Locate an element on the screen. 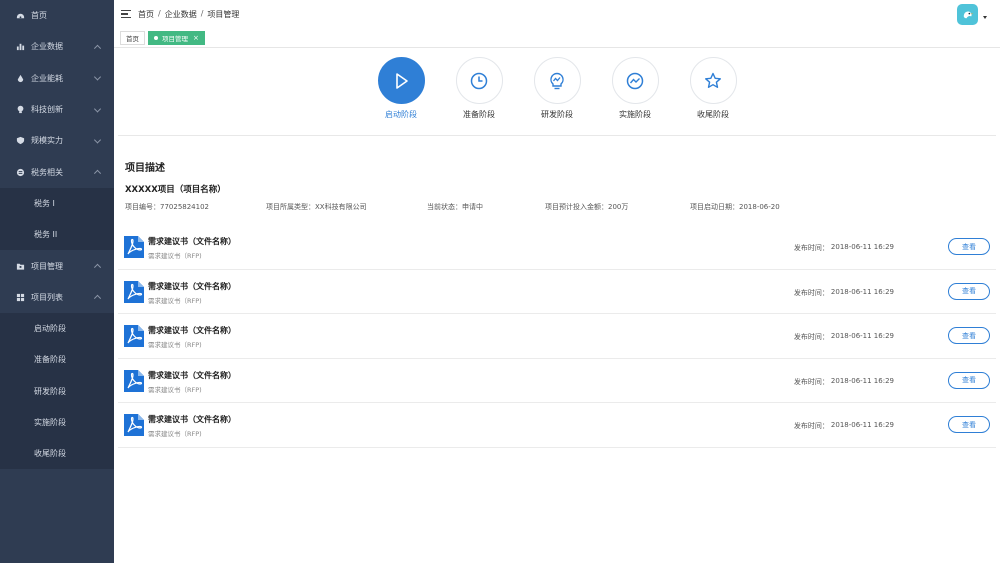 This screenshot has width=1000, height=563. stage-impl: 实施阶段 is located at coordinates (635, 92).